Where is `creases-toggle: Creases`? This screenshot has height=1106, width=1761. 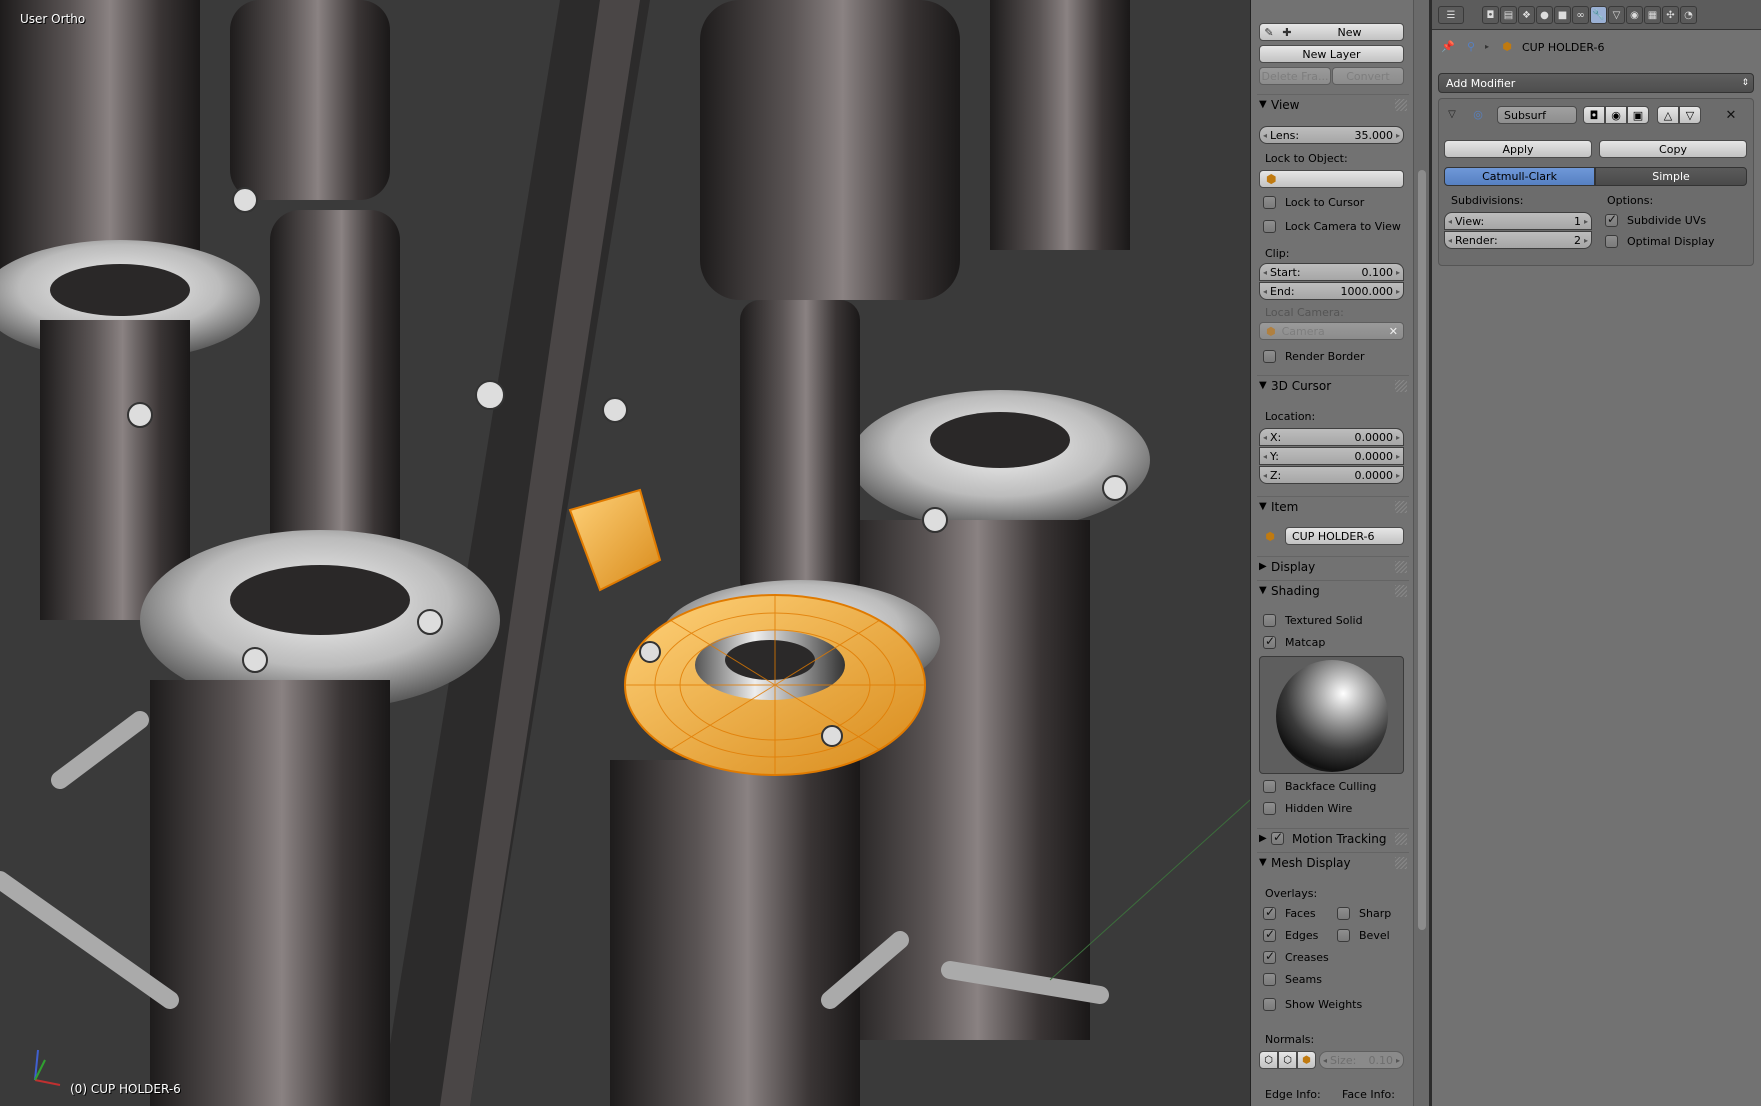
creases-toggle: Creases is located at coordinates (1296, 956).